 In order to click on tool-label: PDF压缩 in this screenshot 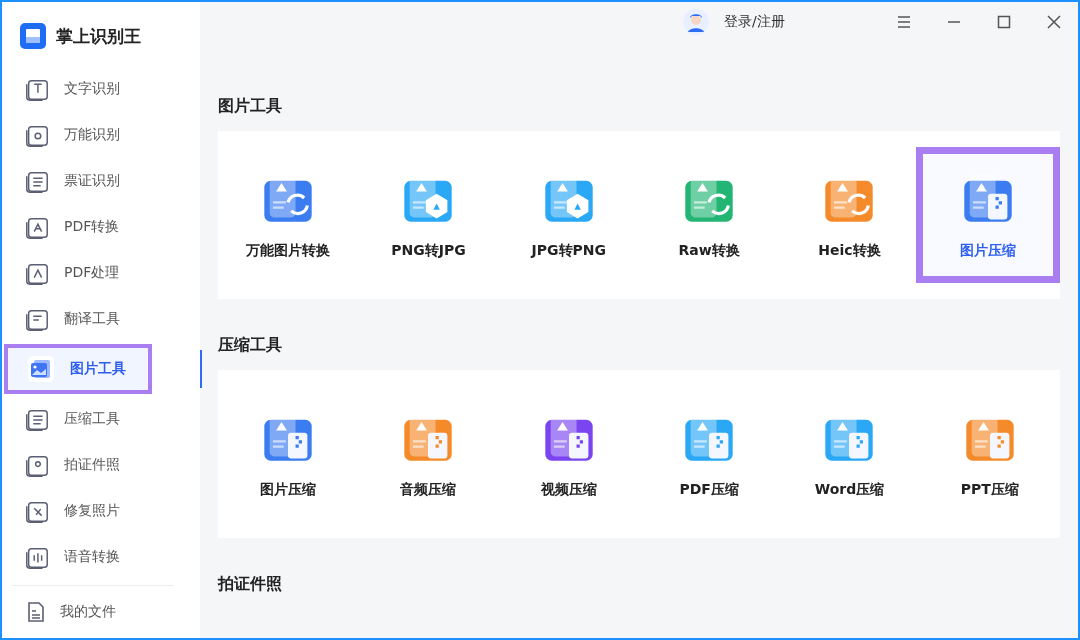, I will do `click(709, 490)`.